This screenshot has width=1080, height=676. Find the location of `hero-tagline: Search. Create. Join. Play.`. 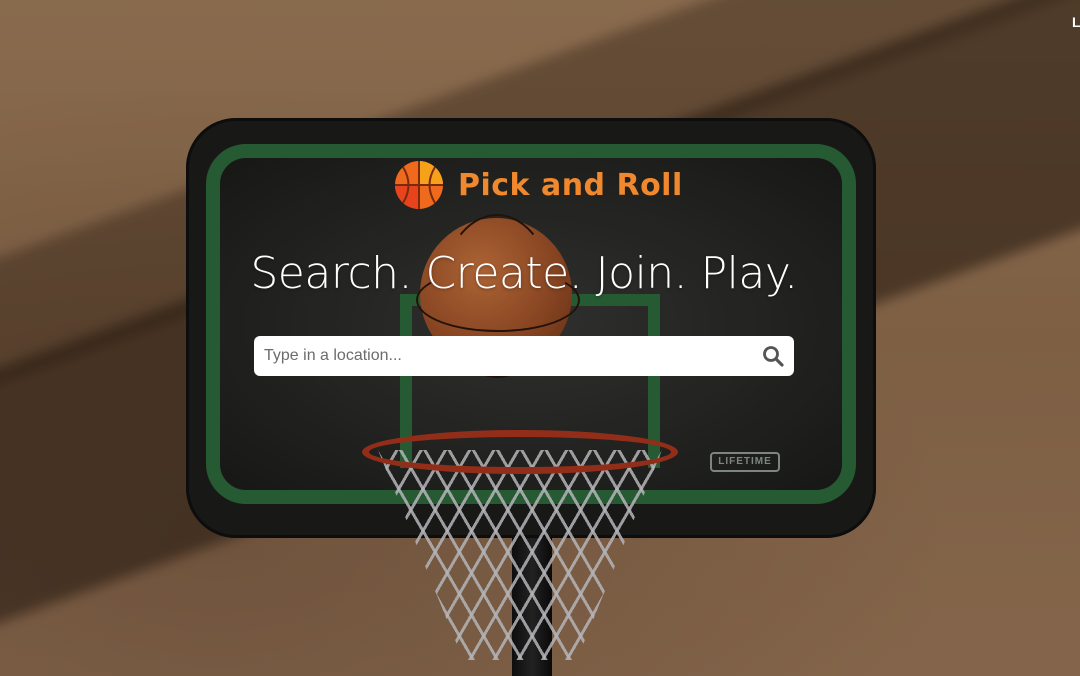

hero-tagline: Search. Create. Join. Play. is located at coordinates (524, 273).